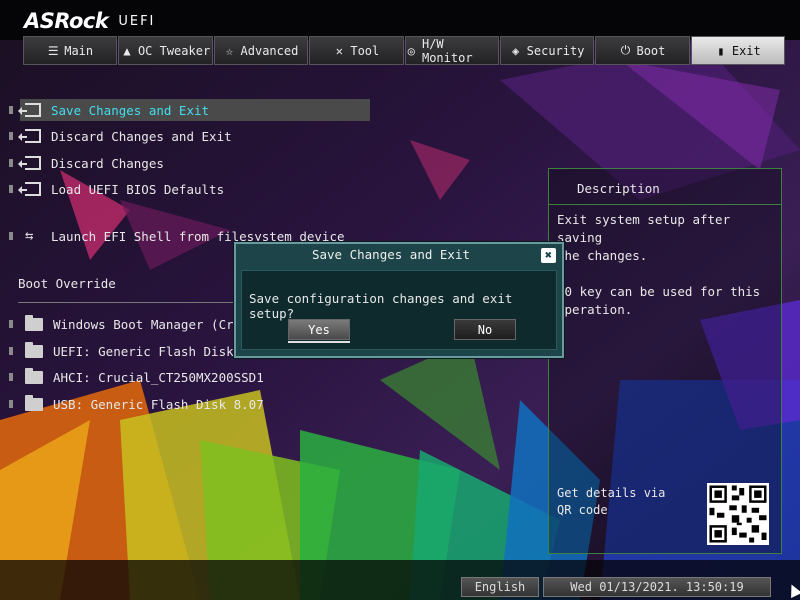  I want to click on menu-item-label: Save Changes and Exit, so click(130, 110).